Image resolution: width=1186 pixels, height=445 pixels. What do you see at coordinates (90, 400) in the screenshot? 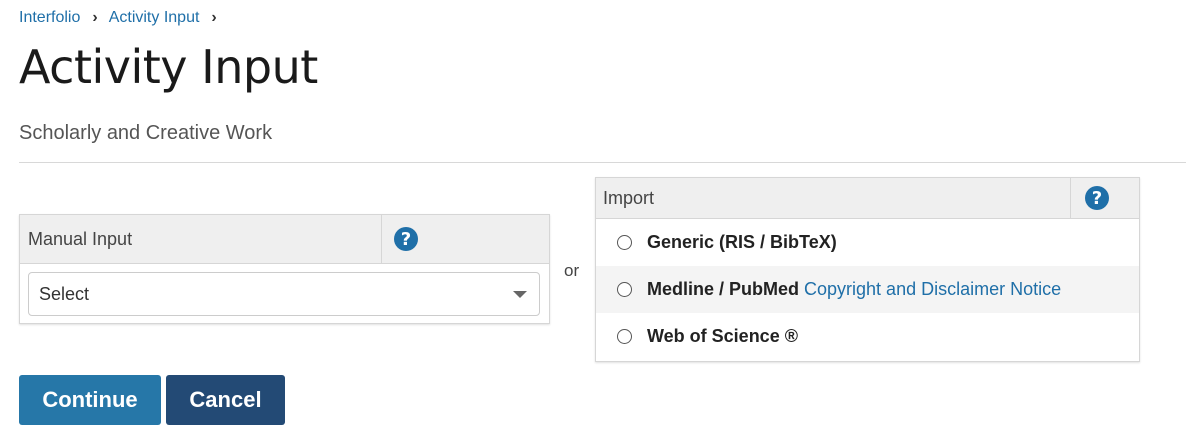
I see `continue-button: Continue` at bounding box center [90, 400].